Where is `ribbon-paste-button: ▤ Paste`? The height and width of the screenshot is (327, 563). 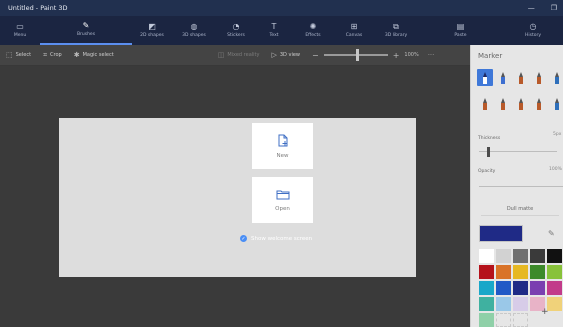
ribbon-paste-button: ▤ Paste is located at coordinates (460, 30).